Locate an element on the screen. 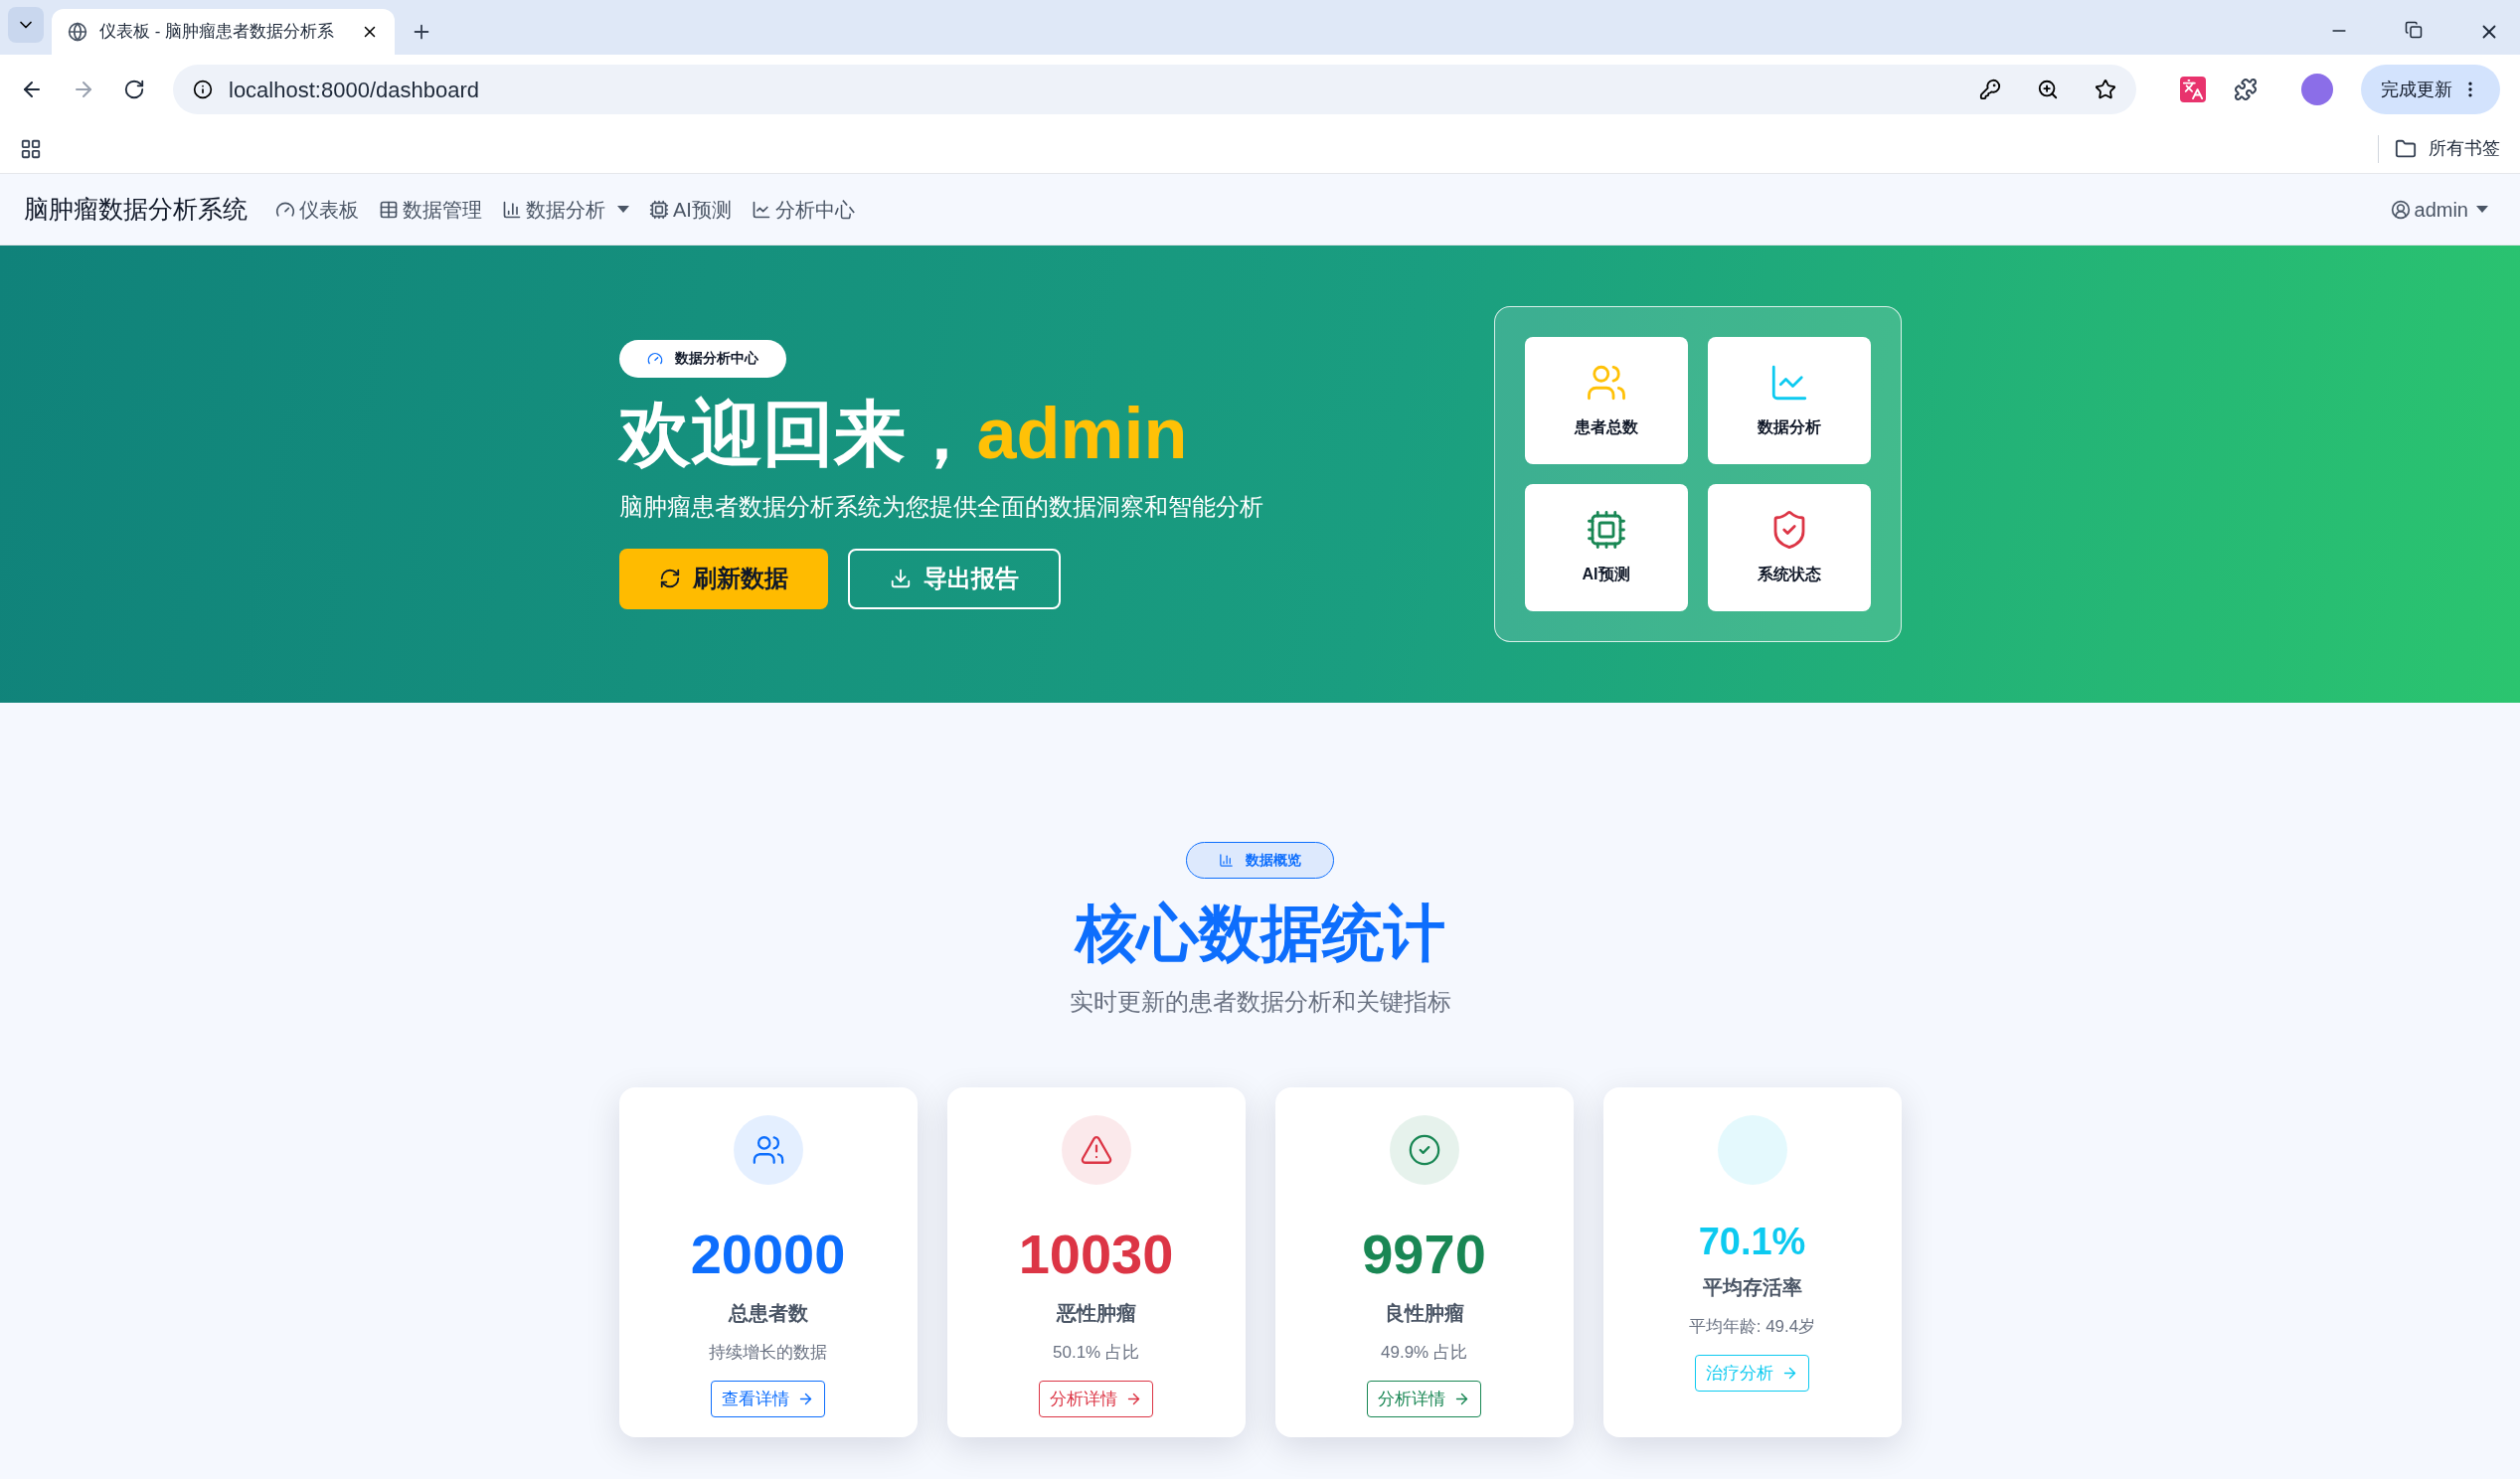 This screenshot has width=2520, height=1479. quick-tile: 患者总数 is located at coordinates (1606, 400).